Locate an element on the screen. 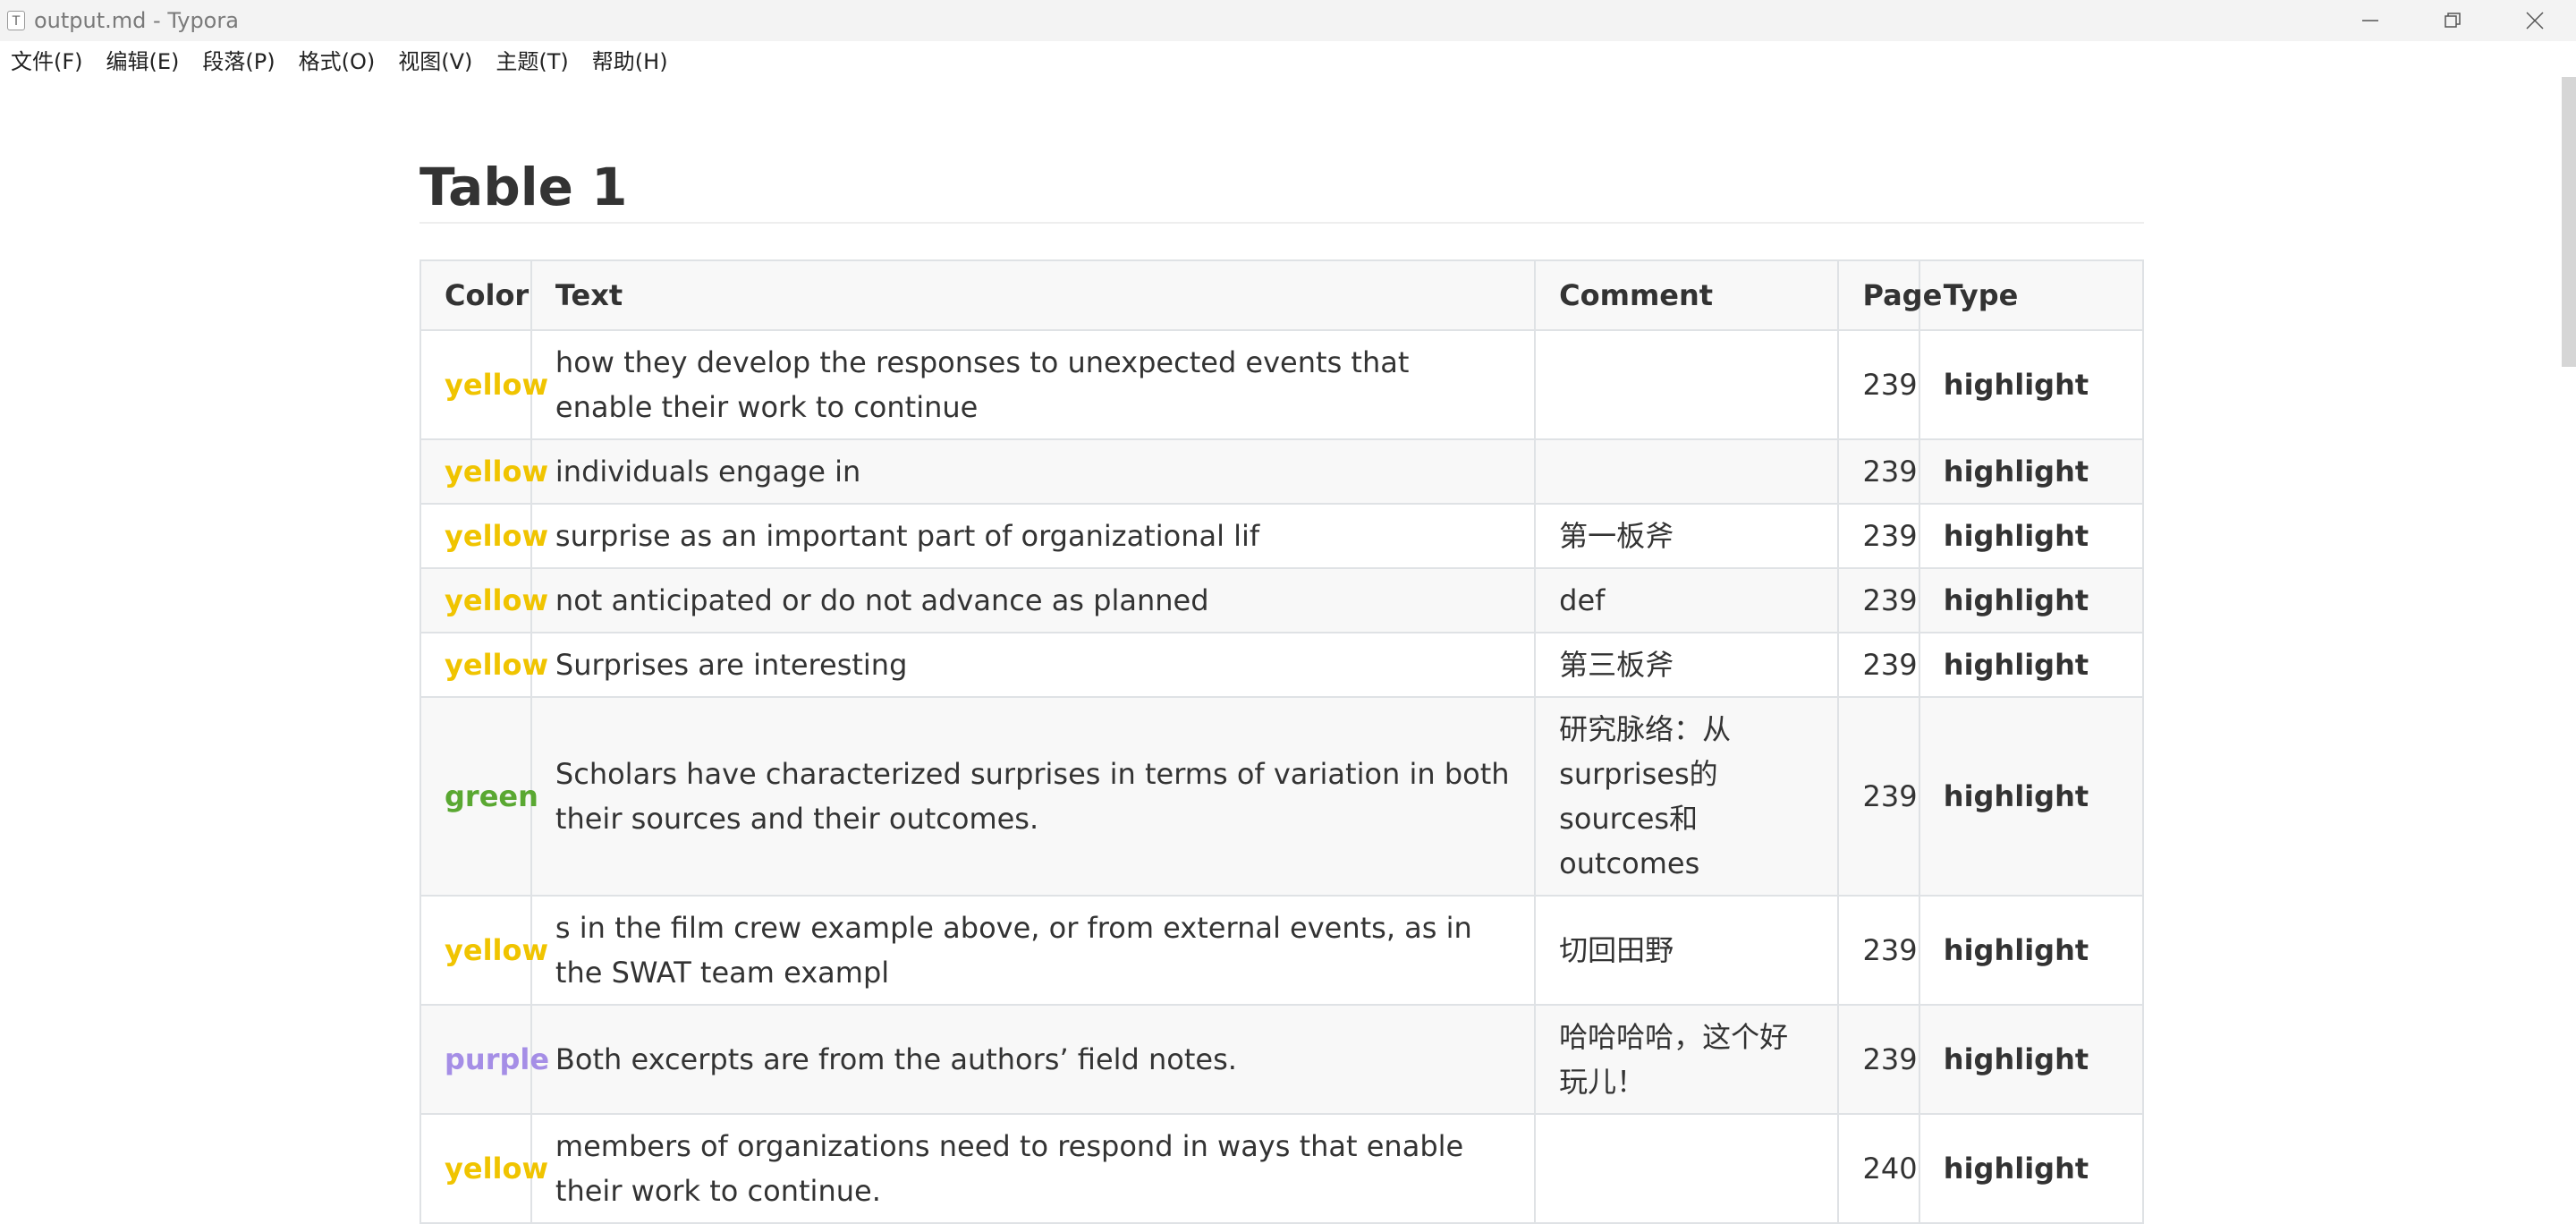 The width and height of the screenshot is (2576, 1224). minimize-icon is located at coordinates (2370, 21).